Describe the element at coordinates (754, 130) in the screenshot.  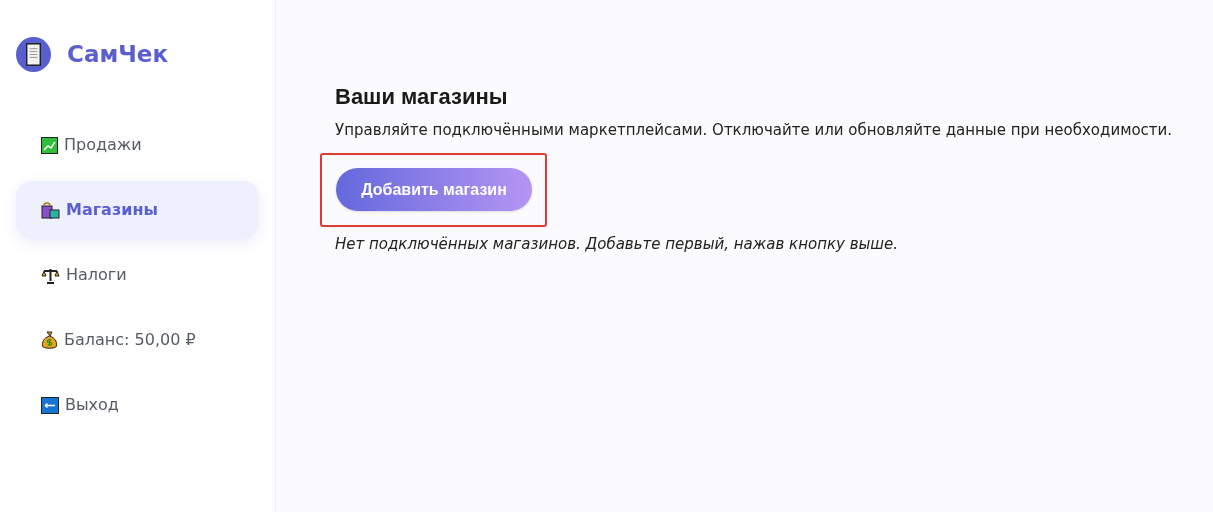
I see `page-description: Управляйте подключёнными маркетплейсами. Отключайте или обновляйте данные при необходимости.` at that location.